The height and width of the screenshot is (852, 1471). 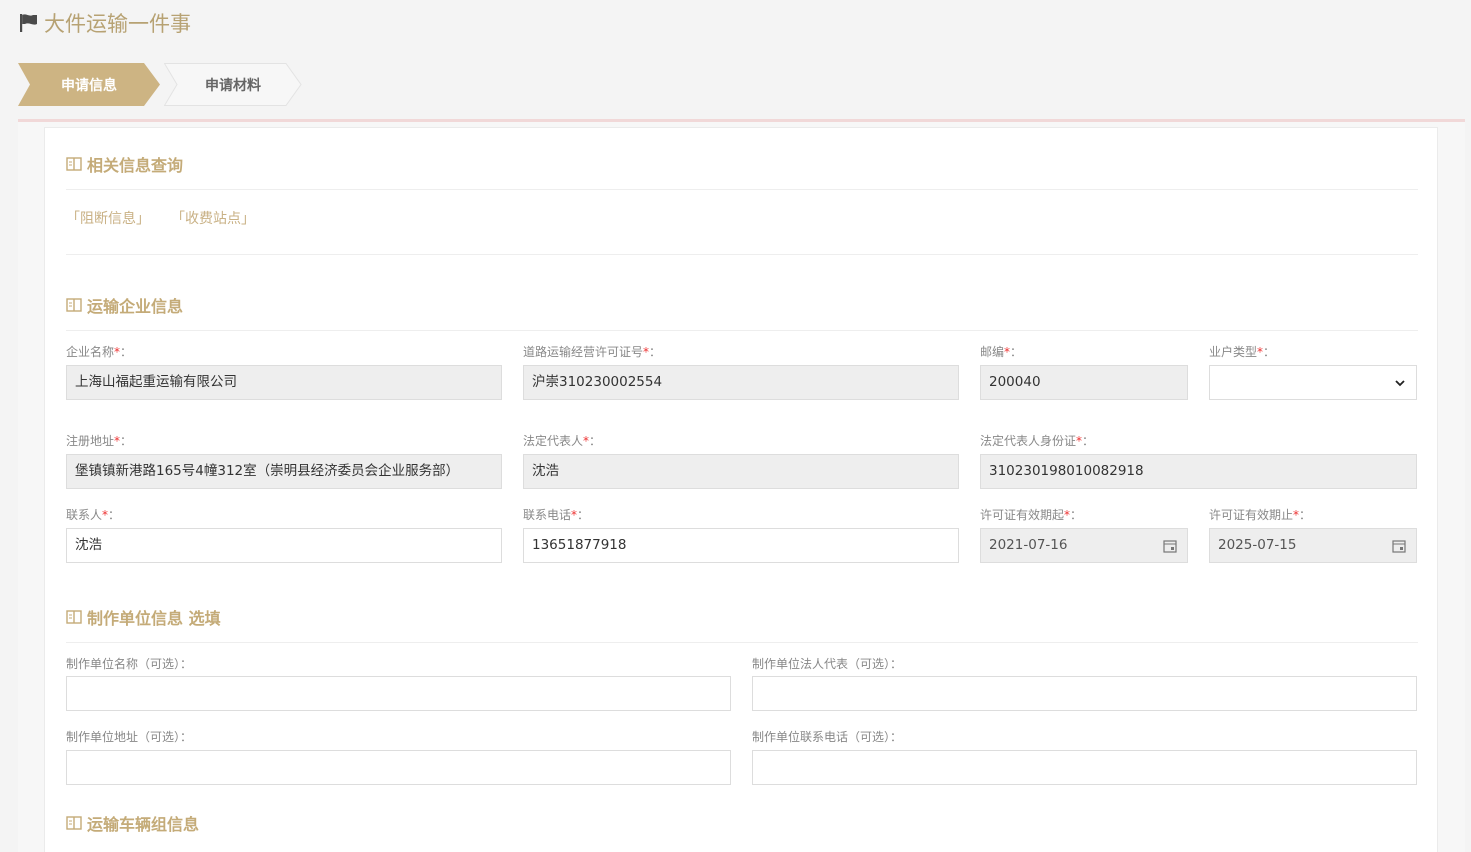 What do you see at coordinates (99, 441) in the screenshot?
I see `reg-address-label: 注册地址*：` at bounding box center [99, 441].